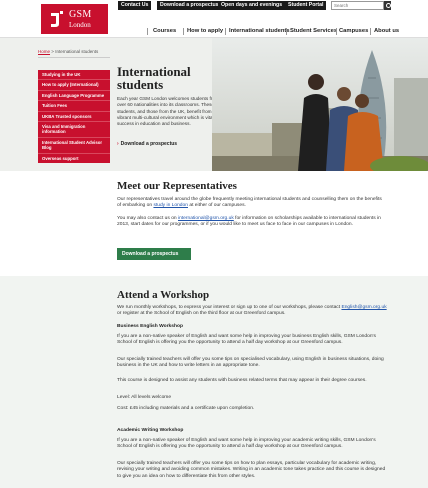 The height and width of the screenshot is (488, 428). Describe the element at coordinates (154, 254) in the screenshot. I see `reps-download-prospectus-button: Download a prospectus` at that location.